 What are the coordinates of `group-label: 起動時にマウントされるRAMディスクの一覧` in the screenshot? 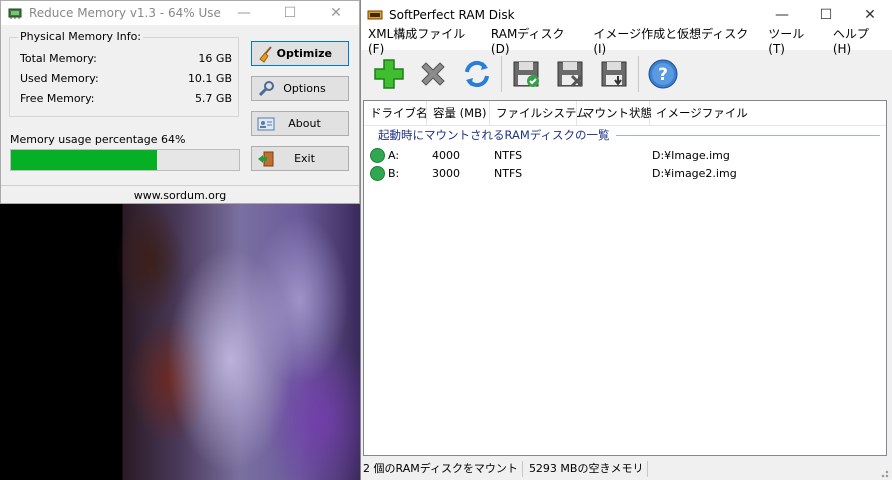 It's located at (494, 135).